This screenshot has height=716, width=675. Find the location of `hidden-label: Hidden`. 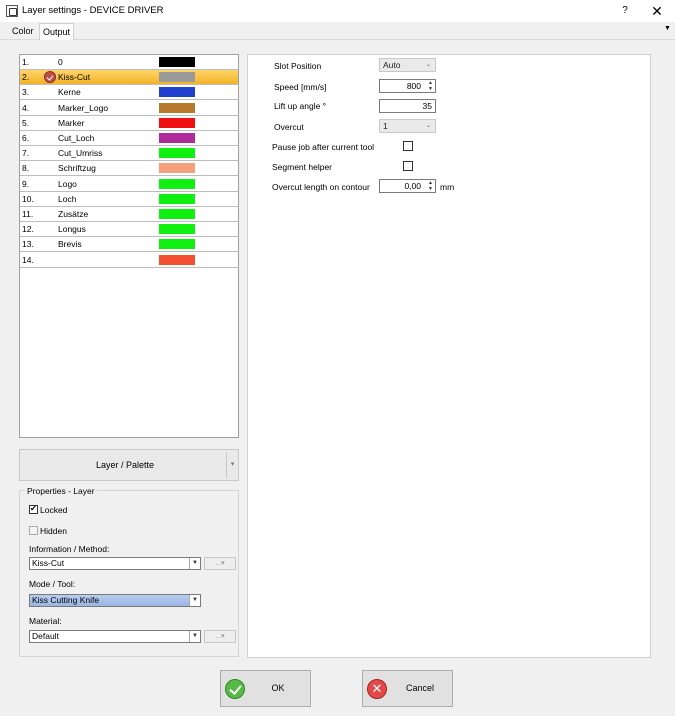

hidden-label: Hidden is located at coordinates (53, 531).